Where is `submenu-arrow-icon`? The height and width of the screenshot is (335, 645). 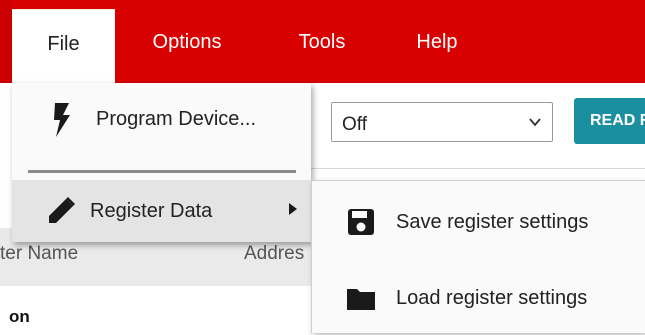
submenu-arrow-icon is located at coordinates (293, 209).